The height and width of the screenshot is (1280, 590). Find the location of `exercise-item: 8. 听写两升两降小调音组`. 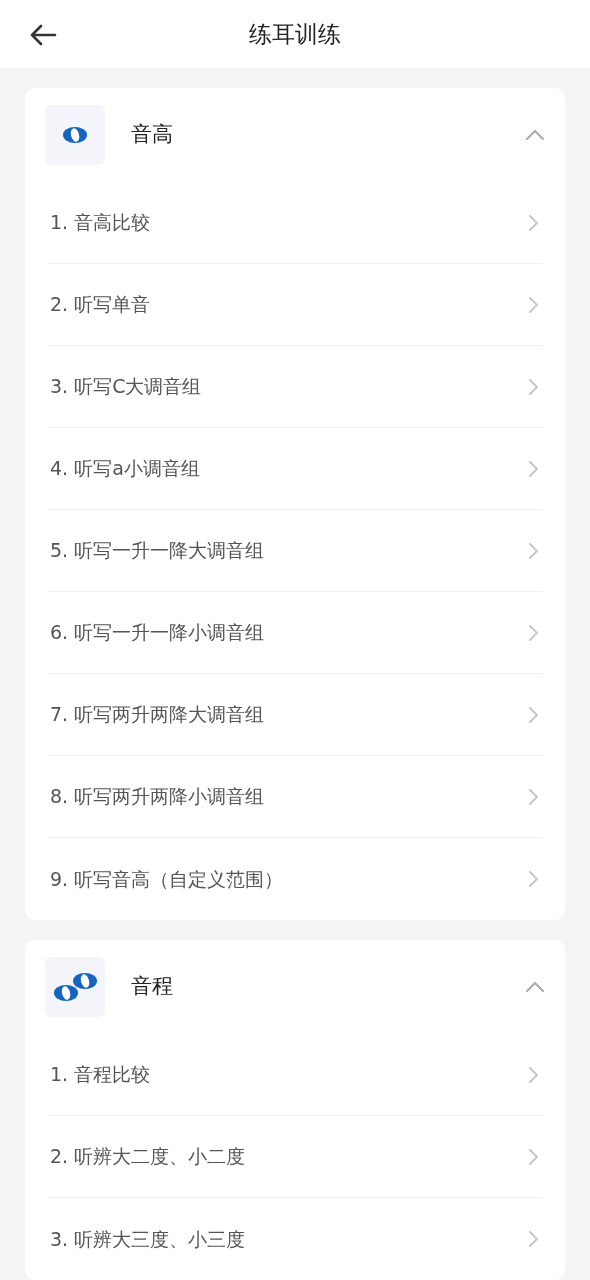

exercise-item: 8. 听写两升两降小调音组 is located at coordinates (295, 797).